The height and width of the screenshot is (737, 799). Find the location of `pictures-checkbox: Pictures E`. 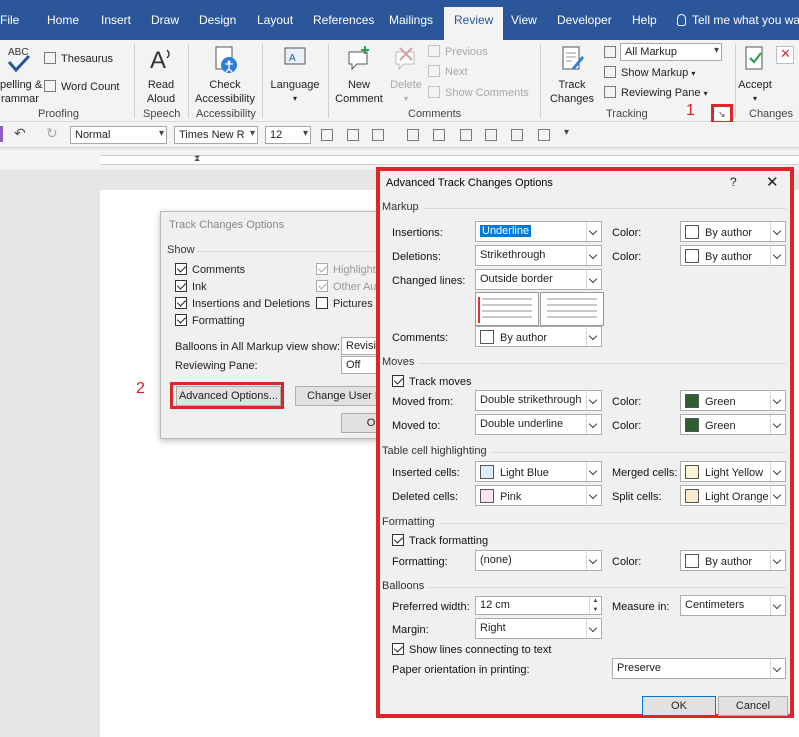

pictures-checkbox: Pictures E is located at coordinates (349, 303).